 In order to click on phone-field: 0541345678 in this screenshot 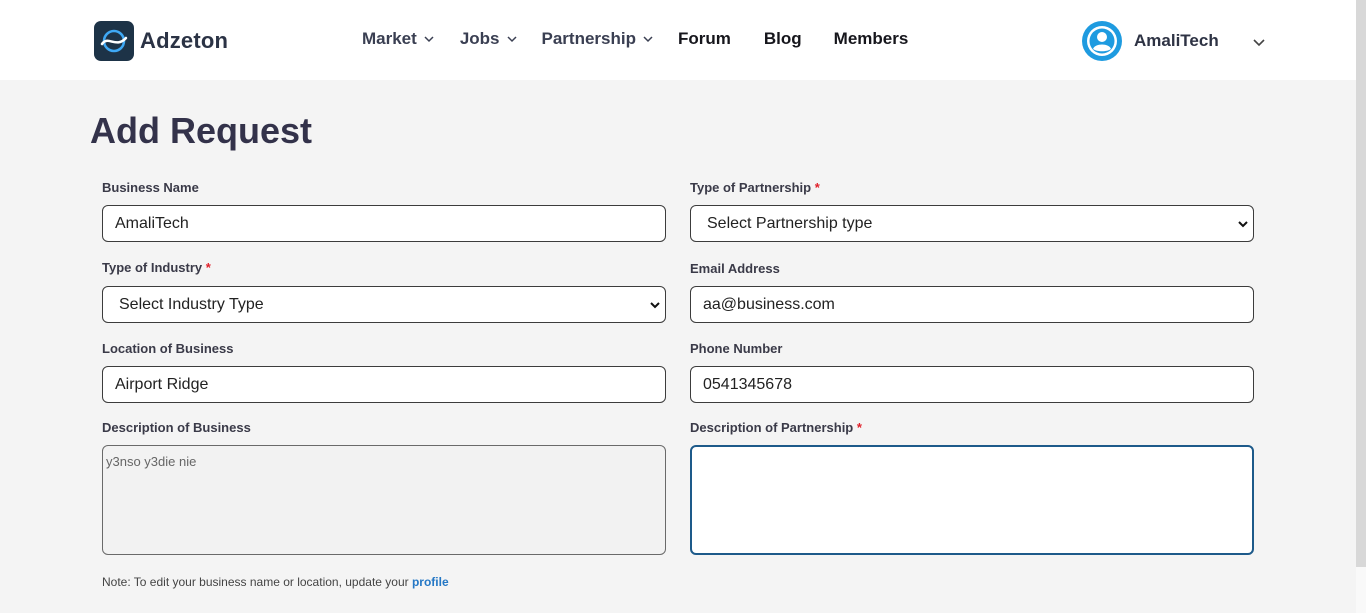, I will do `click(972, 384)`.